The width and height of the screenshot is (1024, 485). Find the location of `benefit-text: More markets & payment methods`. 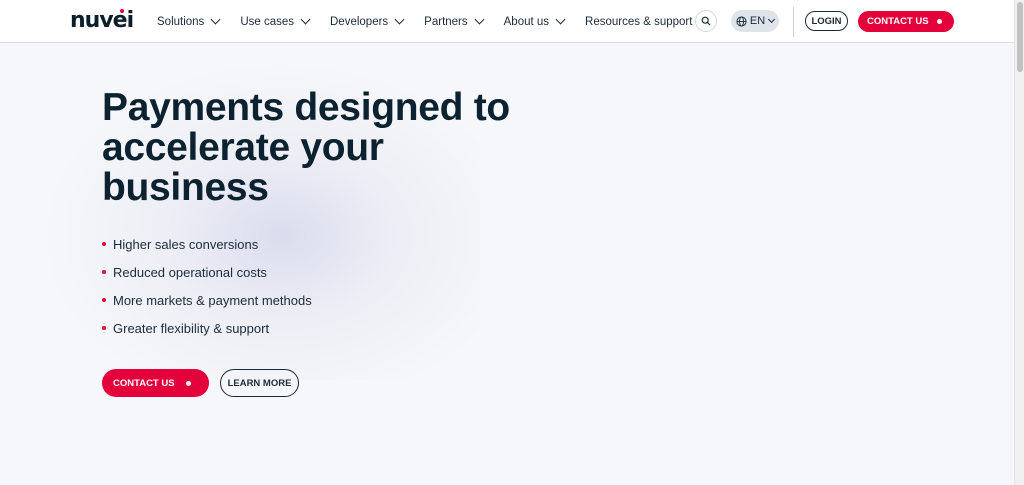

benefit-text: More markets & payment methods is located at coordinates (212, 300).